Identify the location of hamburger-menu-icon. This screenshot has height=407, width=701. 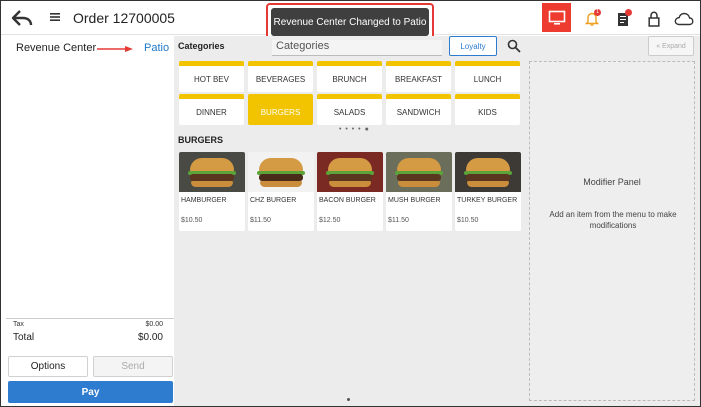
(55, 17).